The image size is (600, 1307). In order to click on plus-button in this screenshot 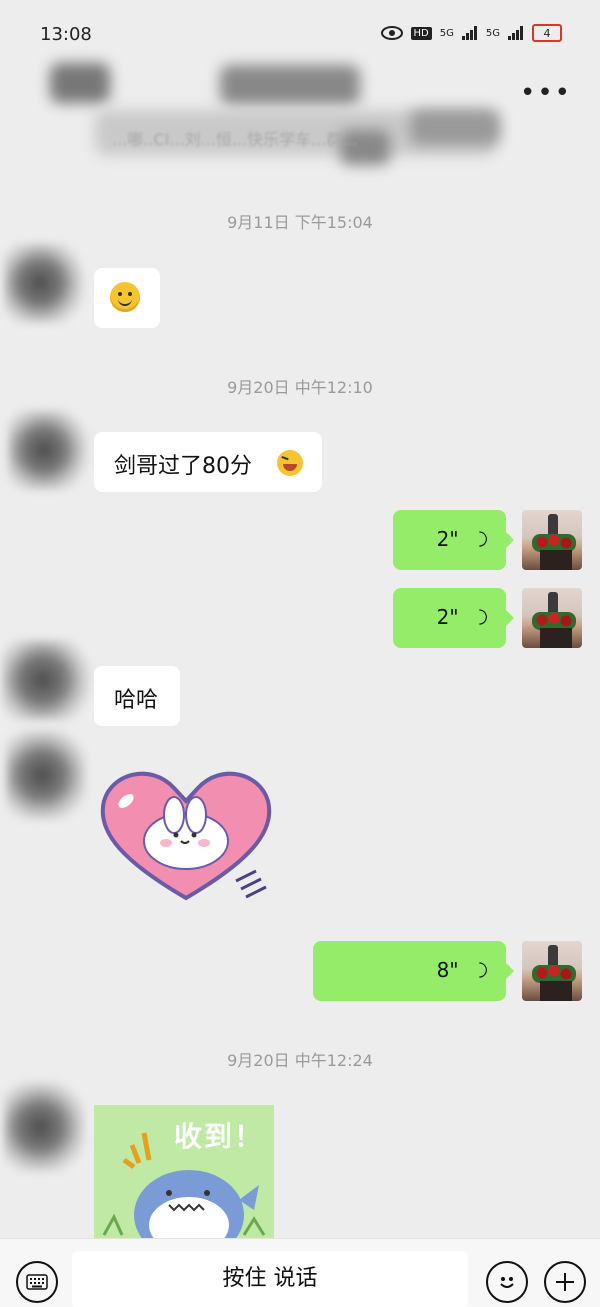, I will do `click(565, 1282)`.